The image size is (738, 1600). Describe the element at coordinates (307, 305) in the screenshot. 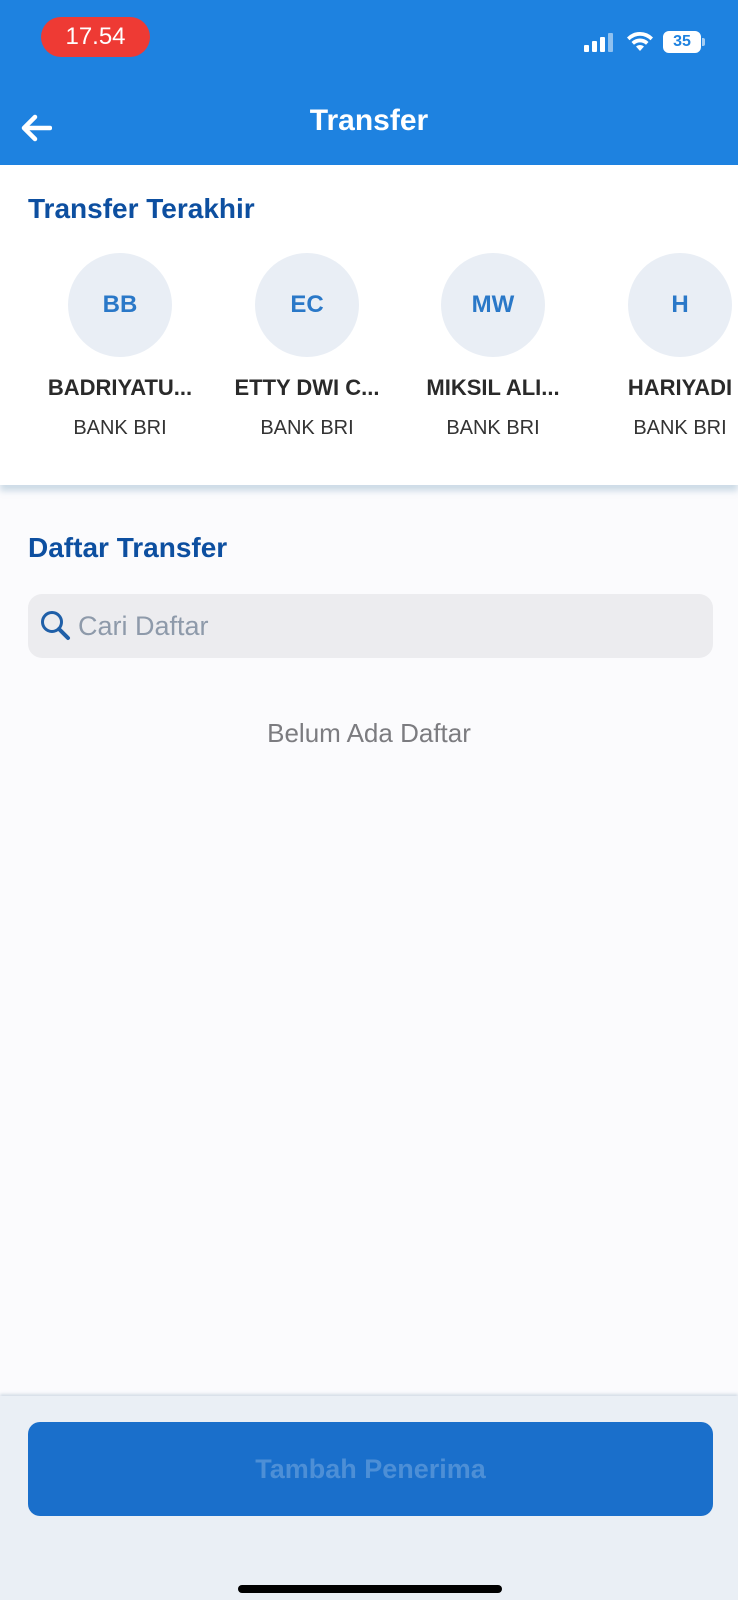

I see `avatar: EC` at that location.